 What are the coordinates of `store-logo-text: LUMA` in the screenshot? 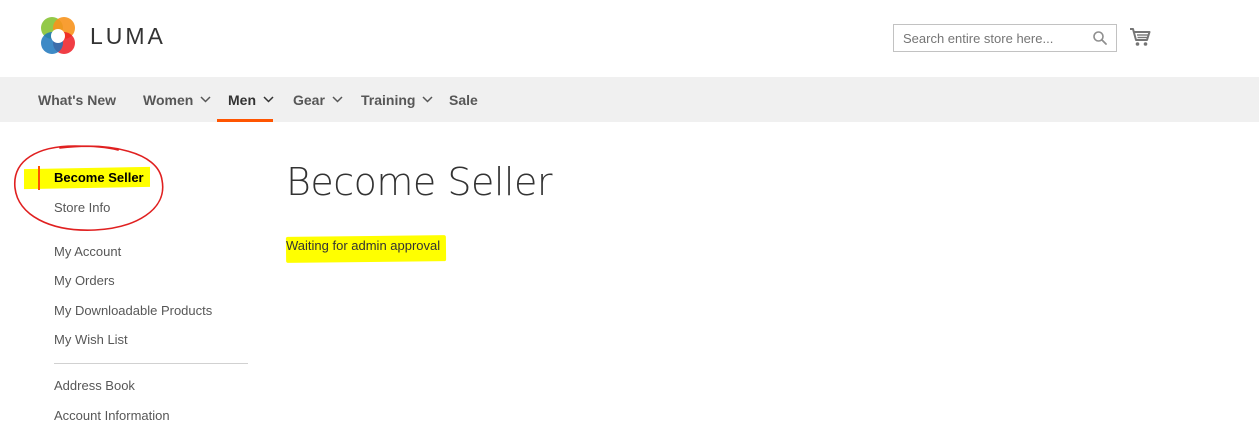 It's located at (128, 35).